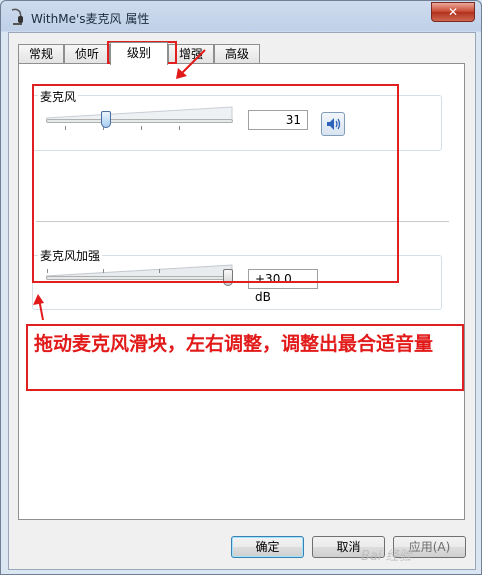 The image size is (482, 575). I want to click on close-button: ✕, so click(453, 12).